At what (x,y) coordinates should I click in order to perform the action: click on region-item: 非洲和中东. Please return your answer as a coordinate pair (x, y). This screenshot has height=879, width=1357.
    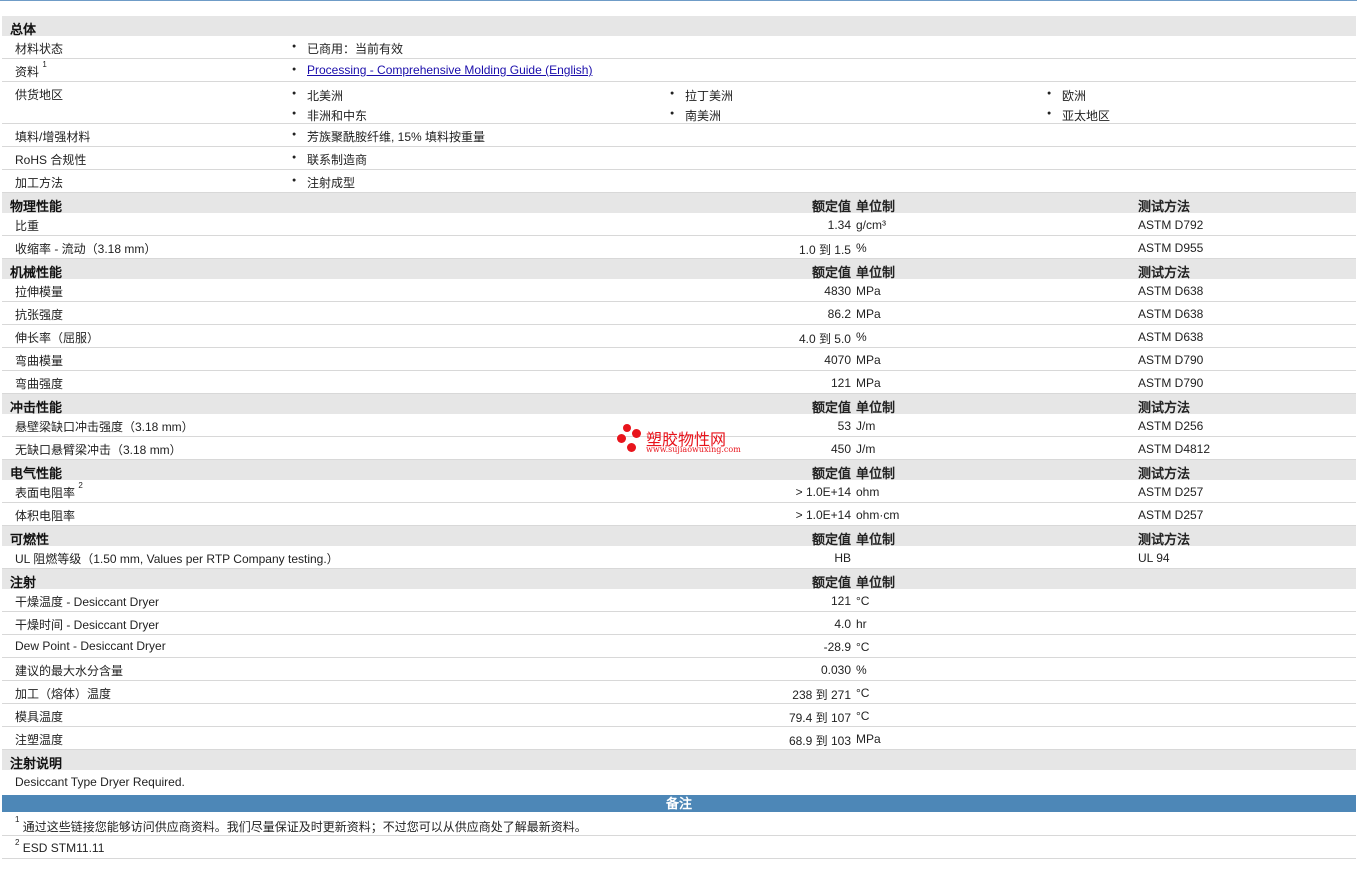
    Looking at the image, I should click on (329, 115).